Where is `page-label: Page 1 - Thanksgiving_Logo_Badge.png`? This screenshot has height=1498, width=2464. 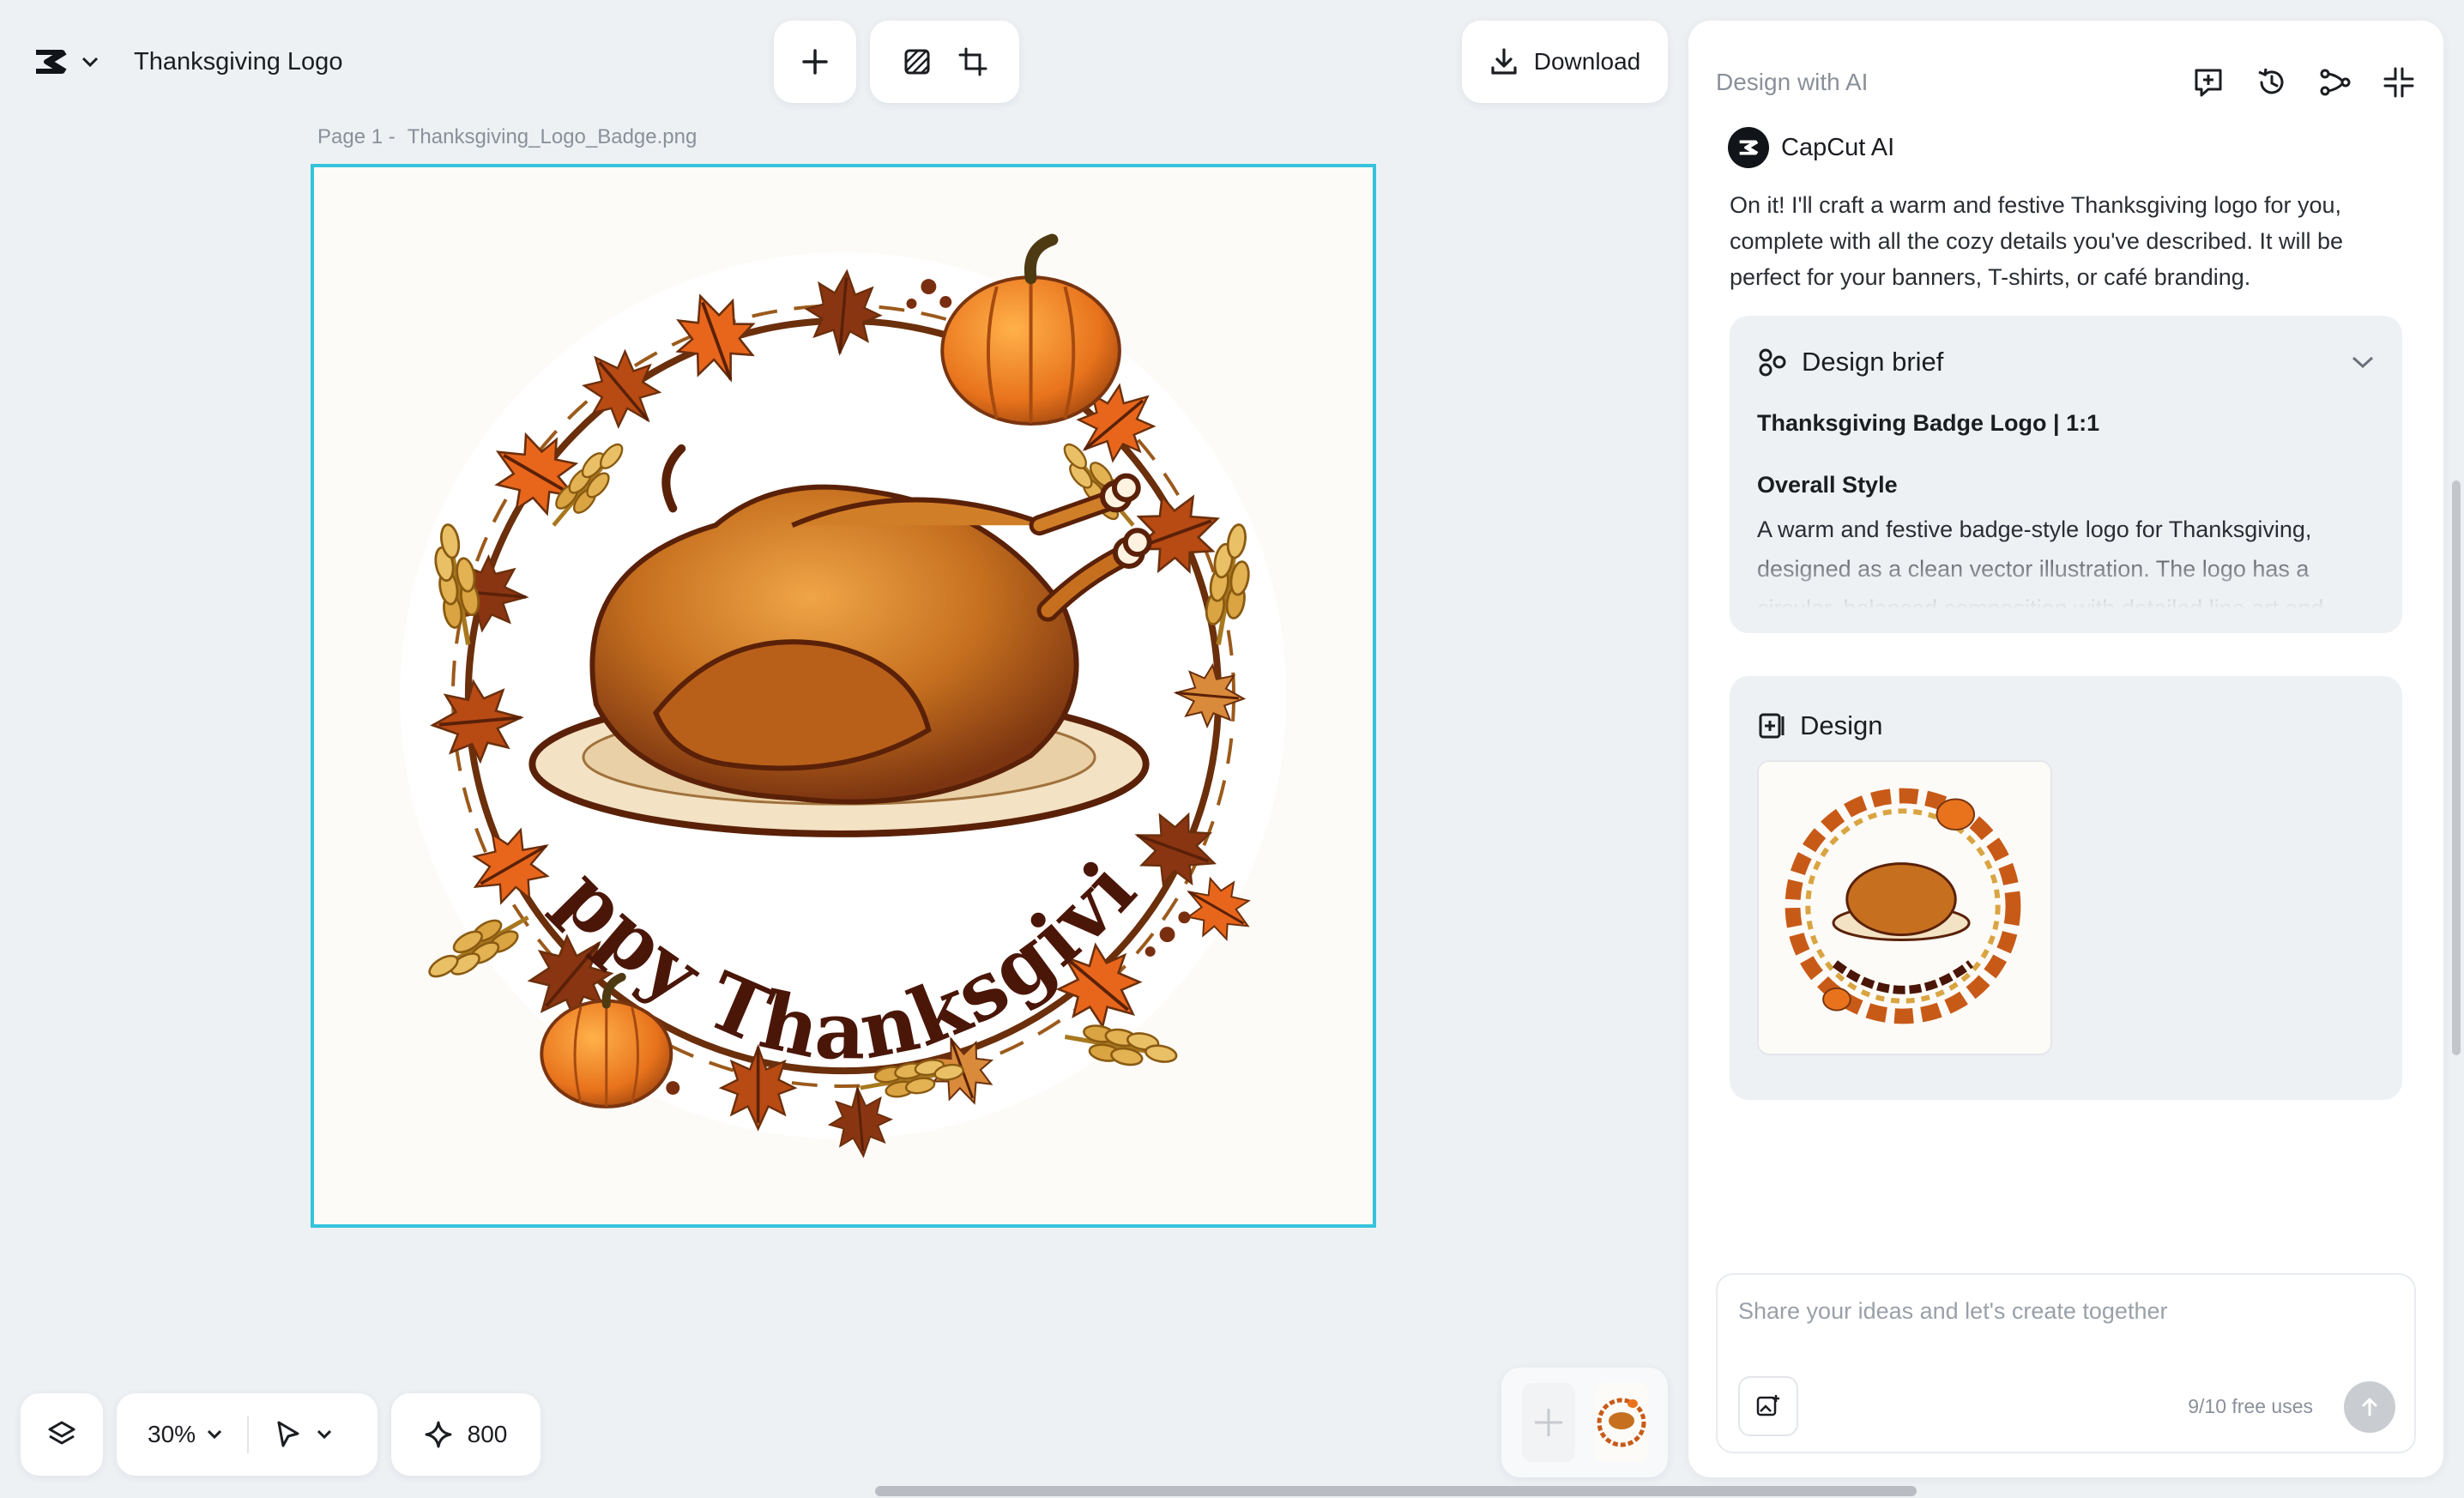
page-label: Page 1 - Thanksgiving_Logo_Badge.png is located at coordinates (507, 137).